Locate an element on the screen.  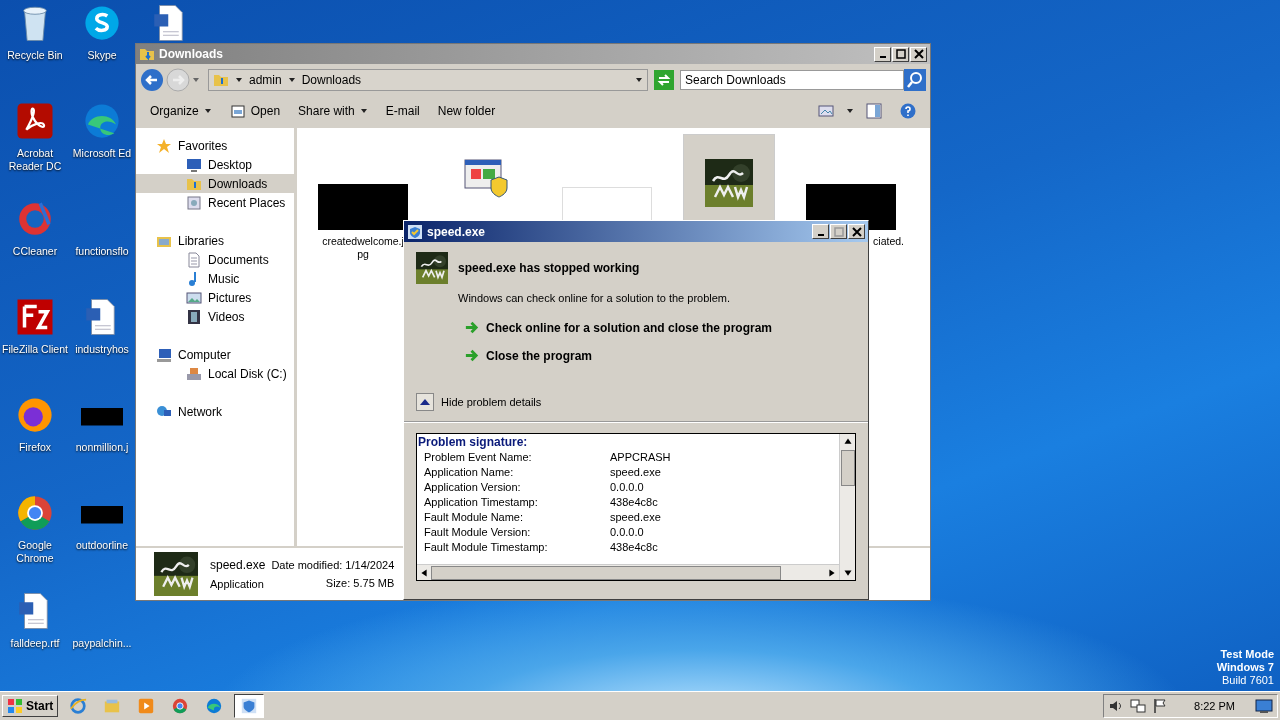
dropdown-arrow-icon is located at coordinates (639, 80).